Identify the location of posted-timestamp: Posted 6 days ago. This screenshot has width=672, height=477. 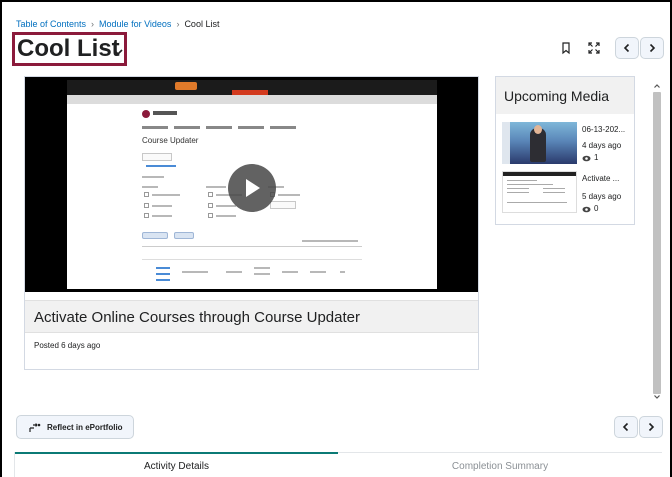
(67, 345).